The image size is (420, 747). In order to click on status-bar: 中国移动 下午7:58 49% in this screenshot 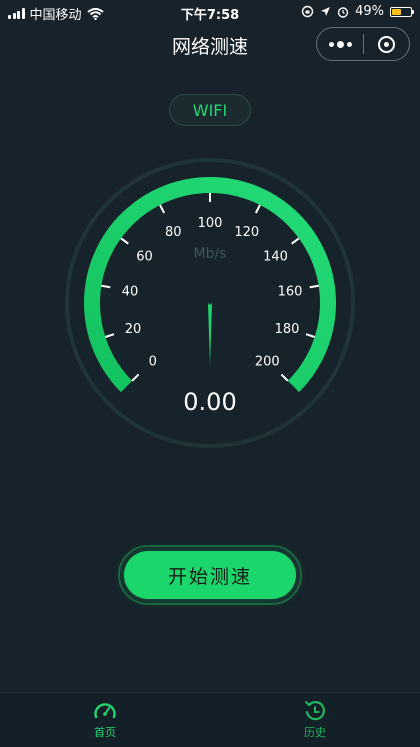, I will do `click(210, 12)`.